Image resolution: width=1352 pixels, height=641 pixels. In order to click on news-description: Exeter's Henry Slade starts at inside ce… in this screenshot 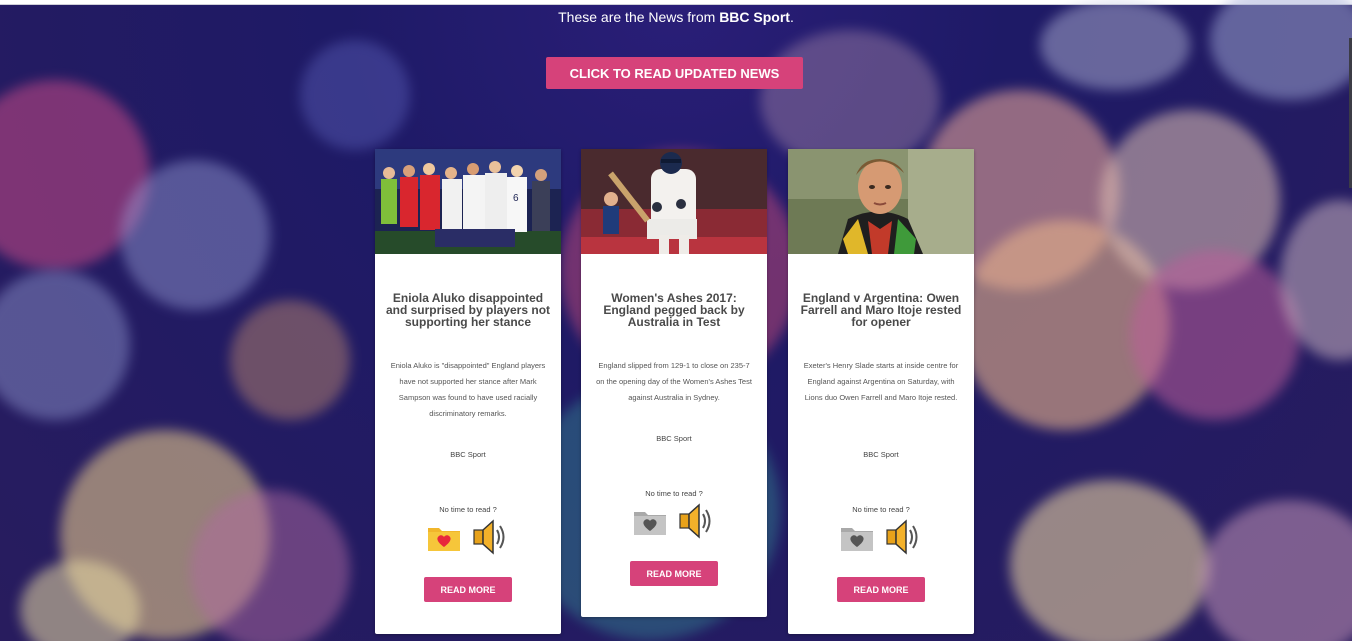, I will do `click(881, 381)`.